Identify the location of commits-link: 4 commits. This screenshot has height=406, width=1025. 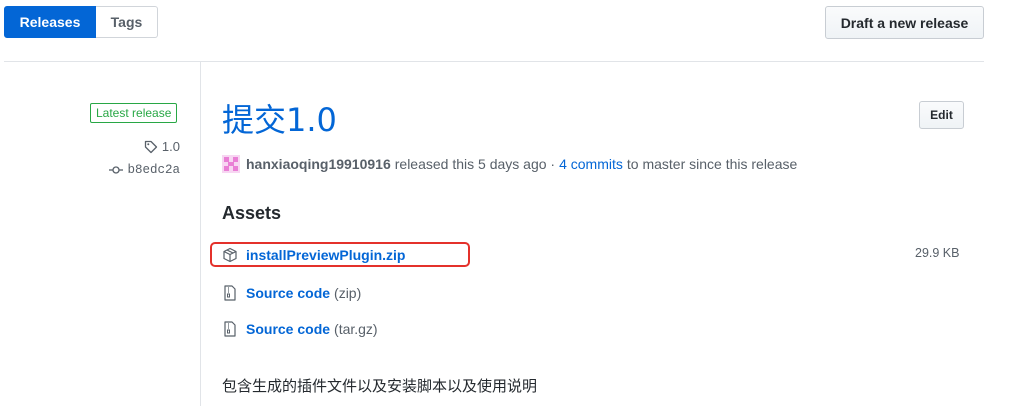
(591, 164).